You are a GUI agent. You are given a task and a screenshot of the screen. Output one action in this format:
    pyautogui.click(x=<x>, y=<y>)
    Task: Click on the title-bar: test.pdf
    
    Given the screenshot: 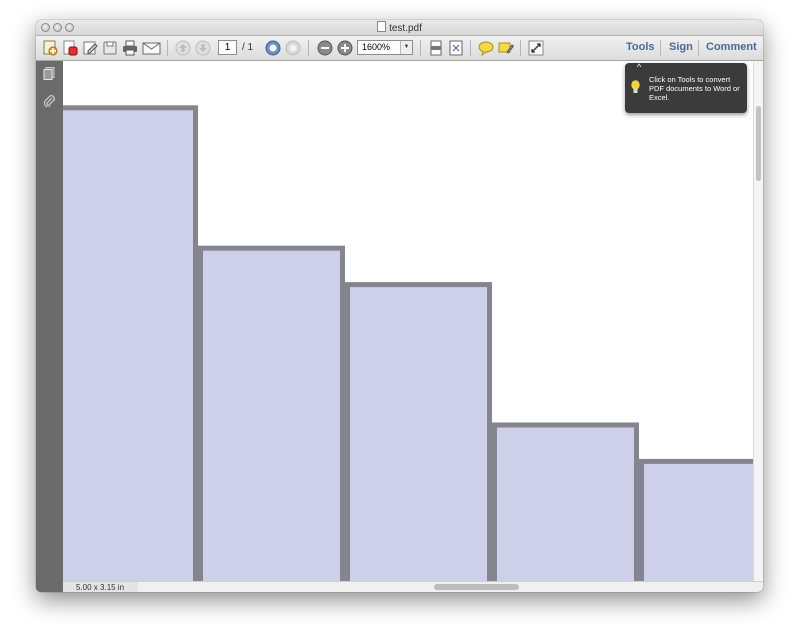 What is the action you would take?
    pyautogui.click(x=399, y=28)
    